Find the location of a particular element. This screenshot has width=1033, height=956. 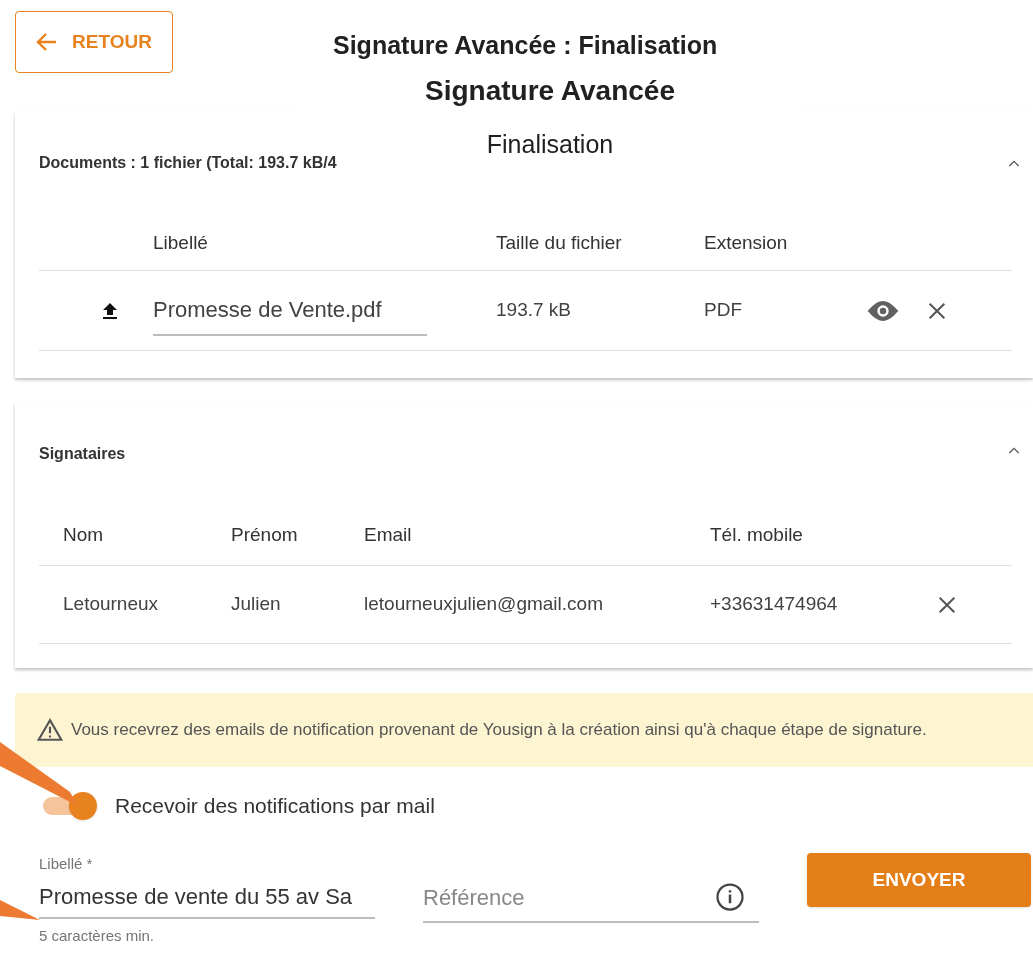

column-header: Email is located at coordinates (388, 534).